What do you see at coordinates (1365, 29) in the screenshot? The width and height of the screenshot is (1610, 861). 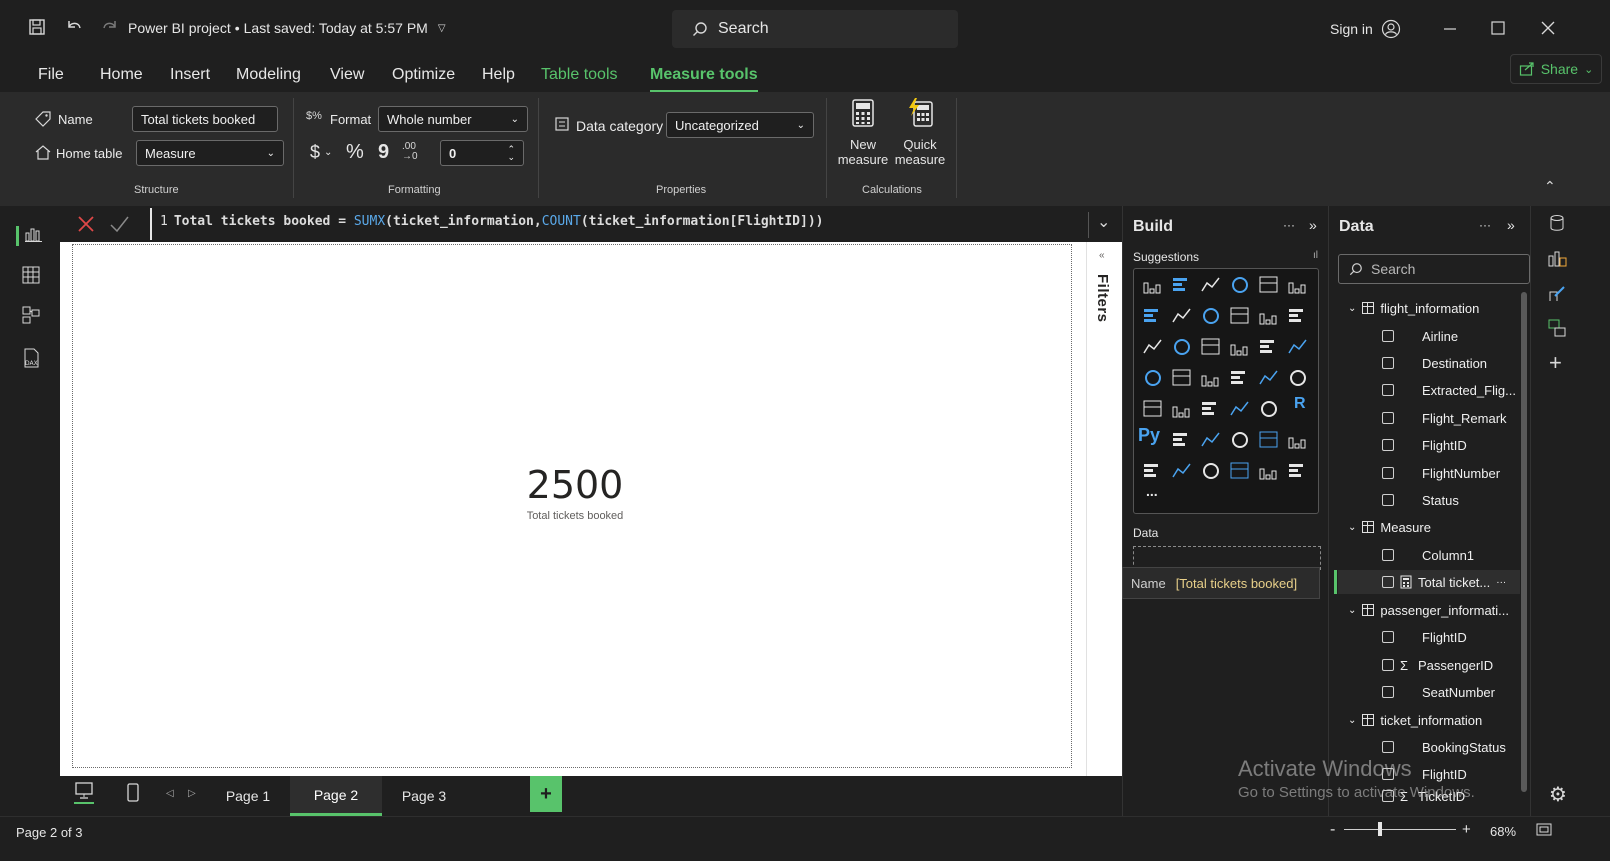 I see `sign-in-button: Sign in` at bounding box center [1365, 29].